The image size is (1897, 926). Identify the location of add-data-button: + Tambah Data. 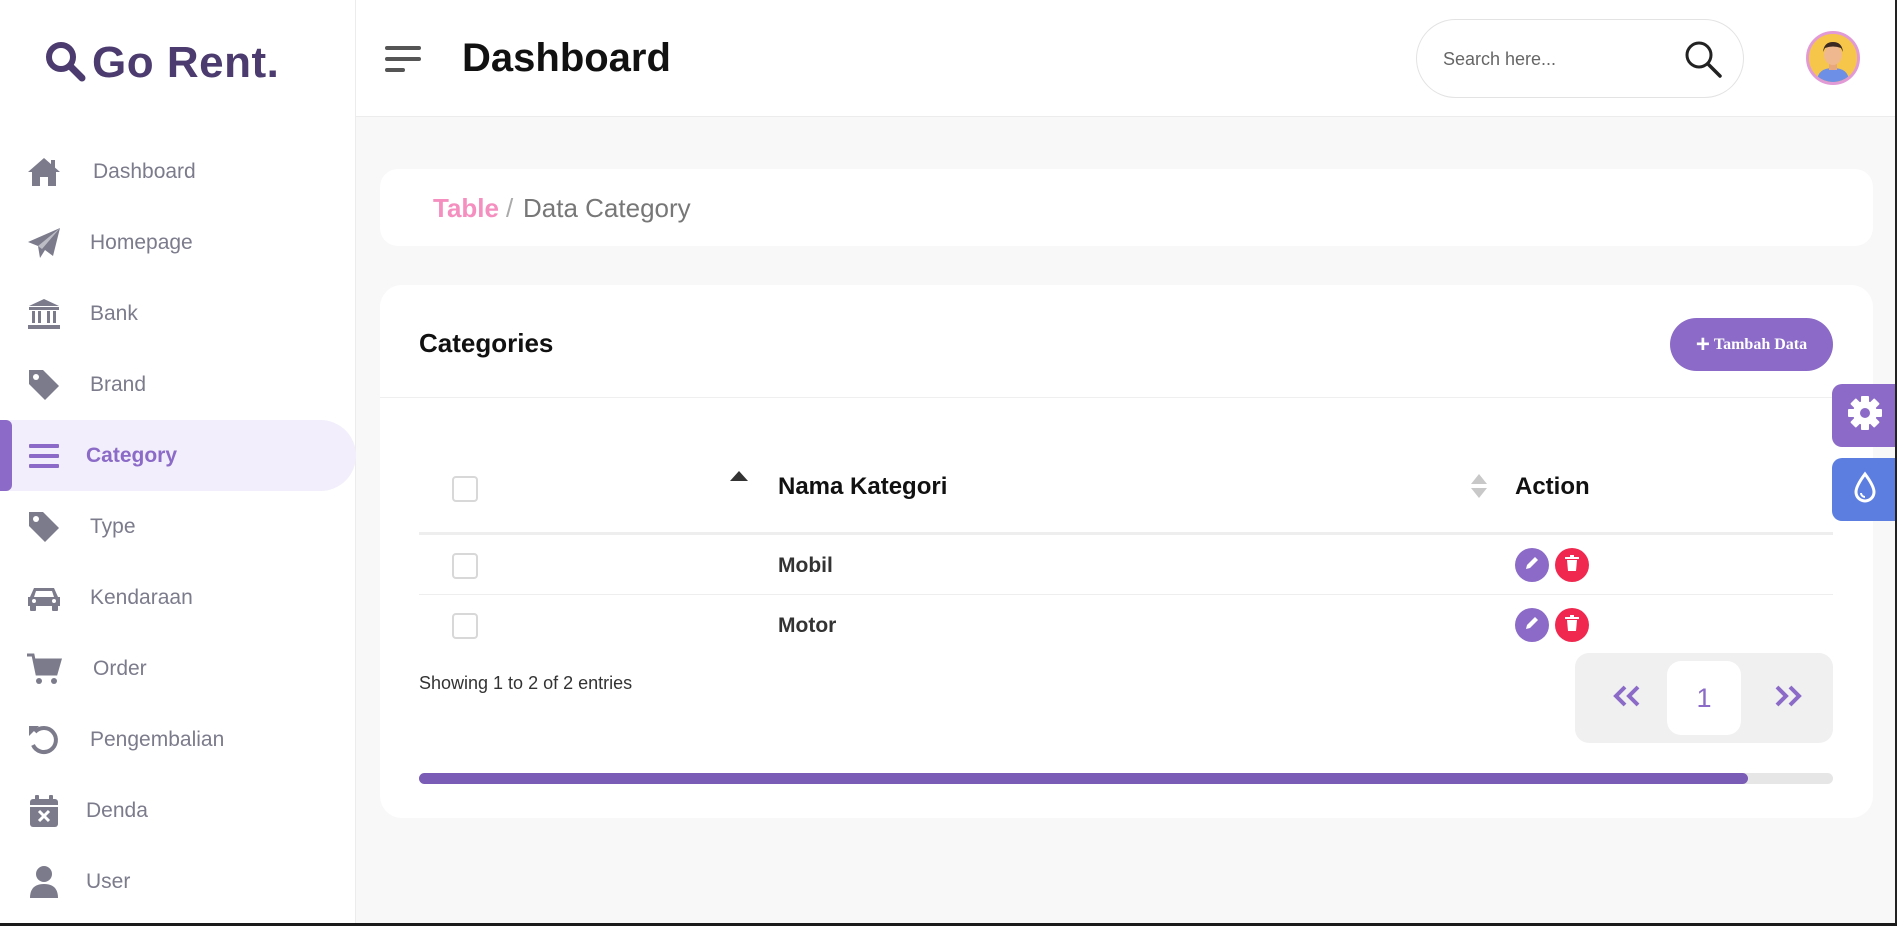
(1751, 344).